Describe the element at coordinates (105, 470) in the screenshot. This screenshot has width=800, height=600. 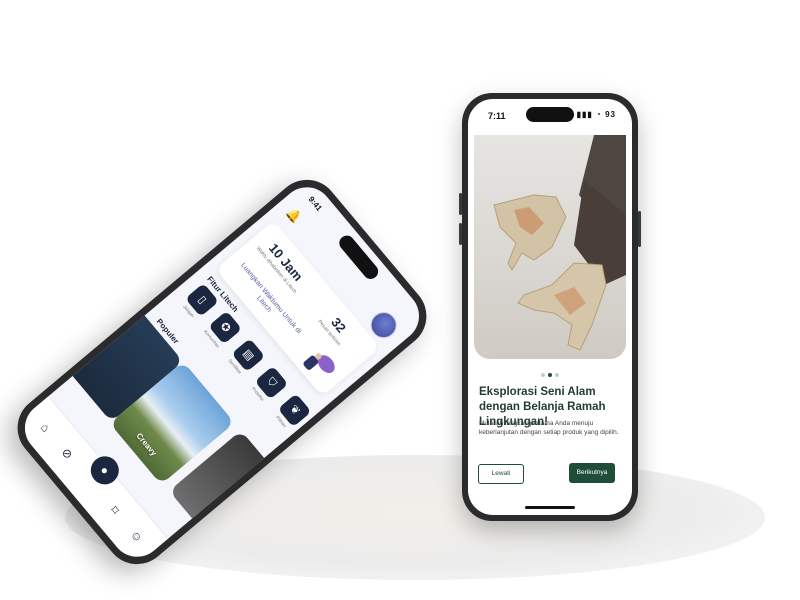
I see `mic-icon: ●` at that location.